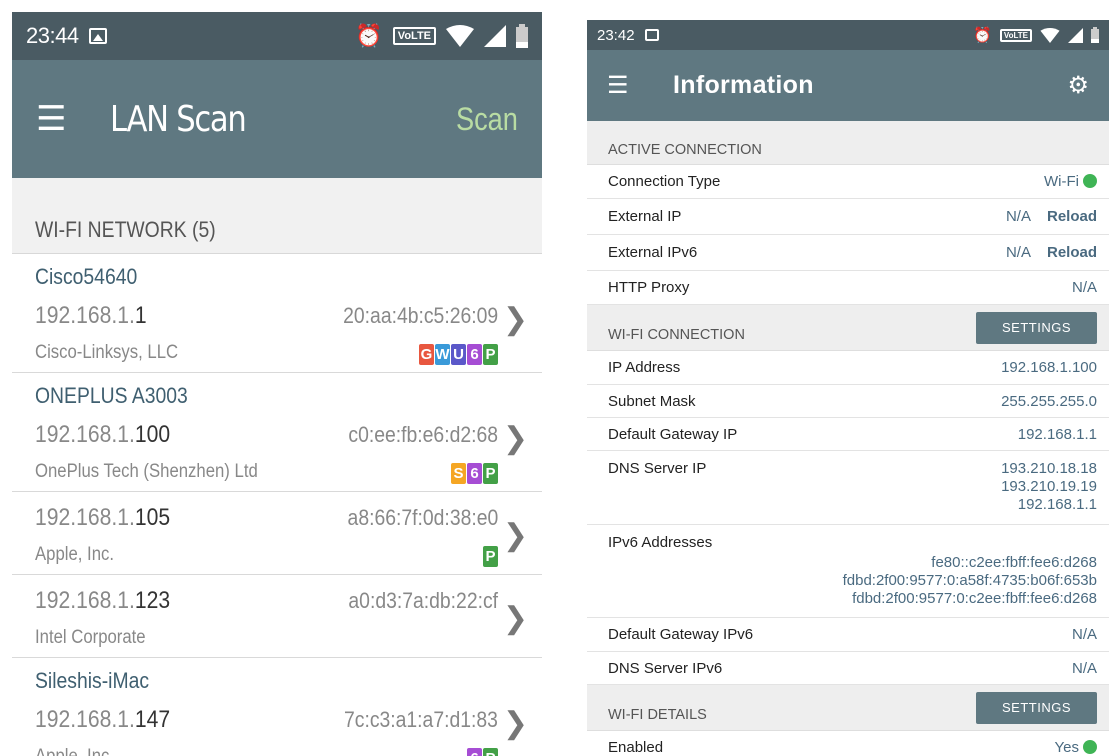 Image resolution: width=1109 pixels, height=756 pixels. Describe the element at coordinates (103, 434) in the screenshot. I see `device-ip: 192.168.1.100` at that location.